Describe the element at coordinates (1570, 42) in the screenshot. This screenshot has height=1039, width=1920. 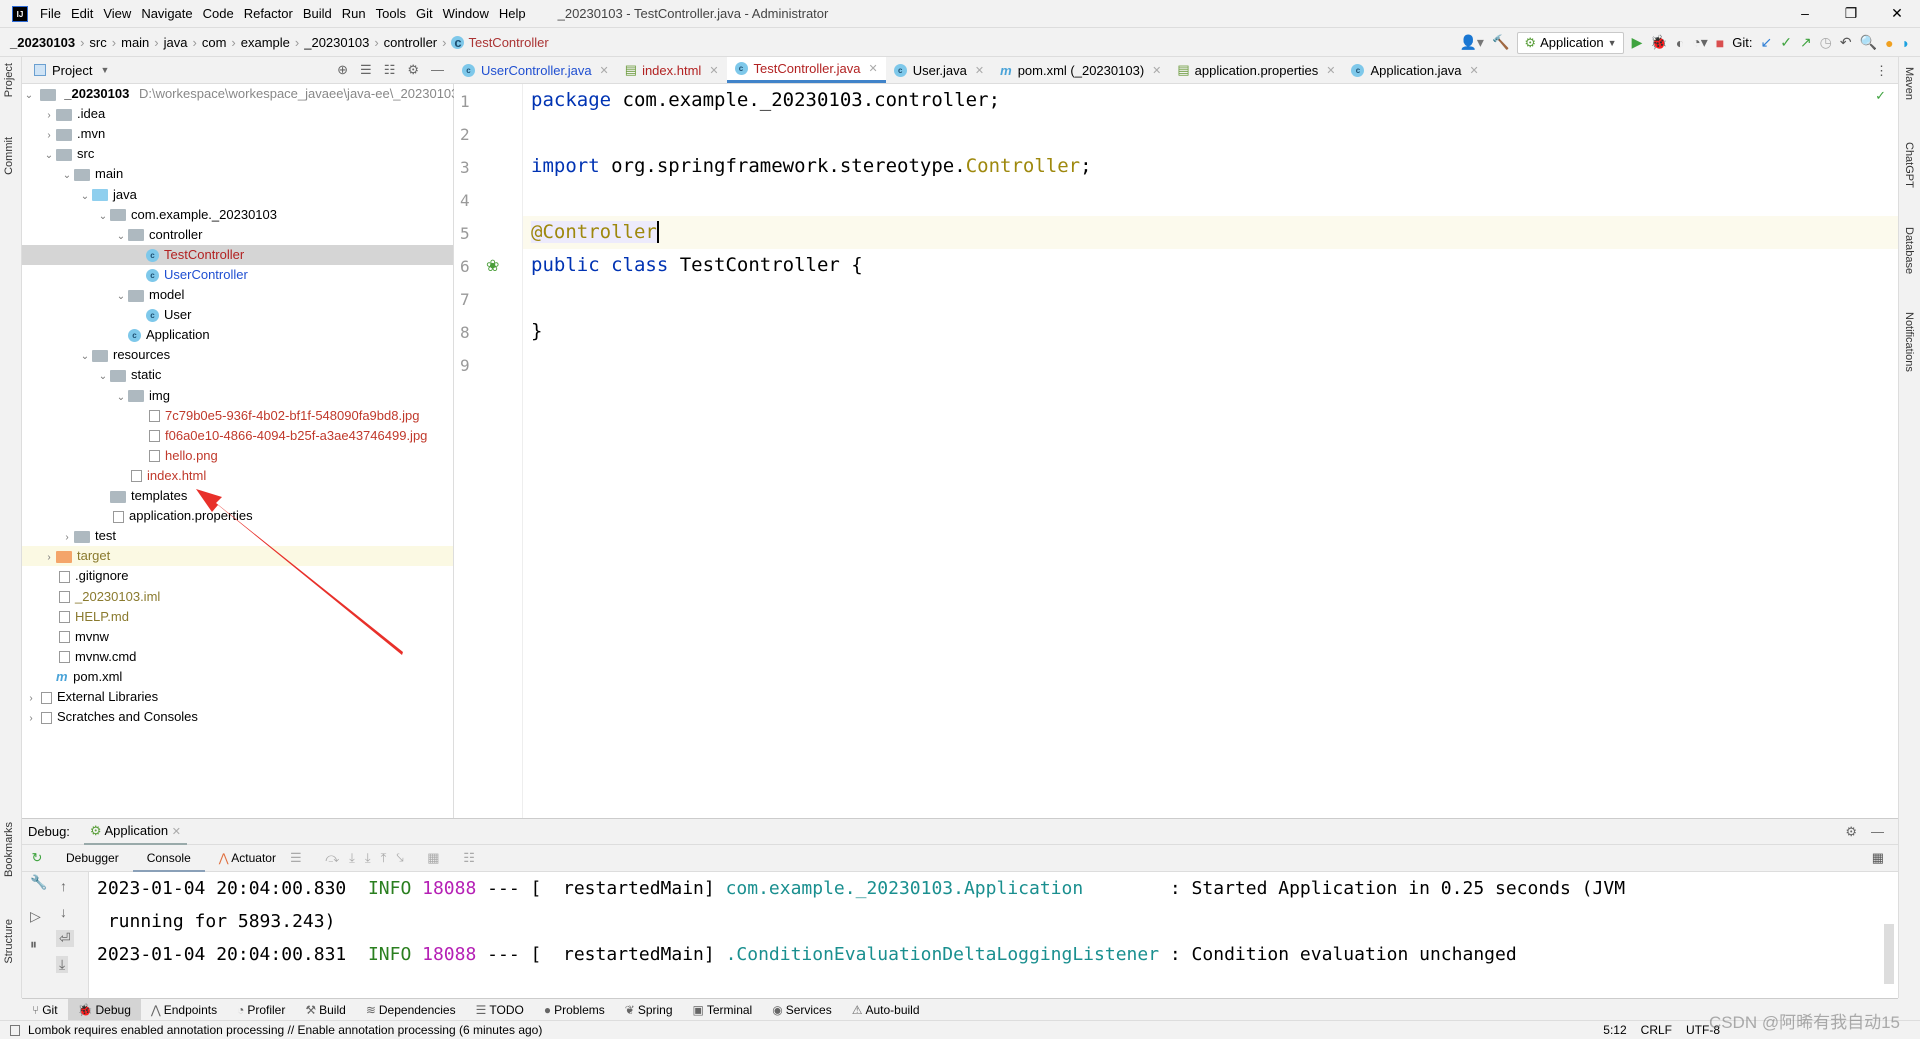
I see `run-config-dropdown: ⚙ Application ▼` at that location.